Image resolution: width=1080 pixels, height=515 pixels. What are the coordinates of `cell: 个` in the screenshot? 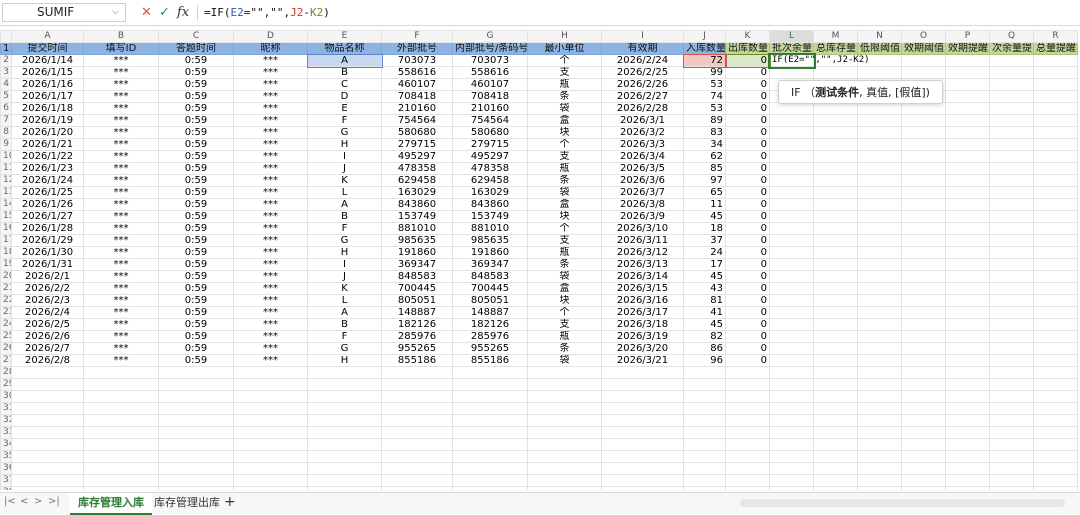 It's located at (564, 312).